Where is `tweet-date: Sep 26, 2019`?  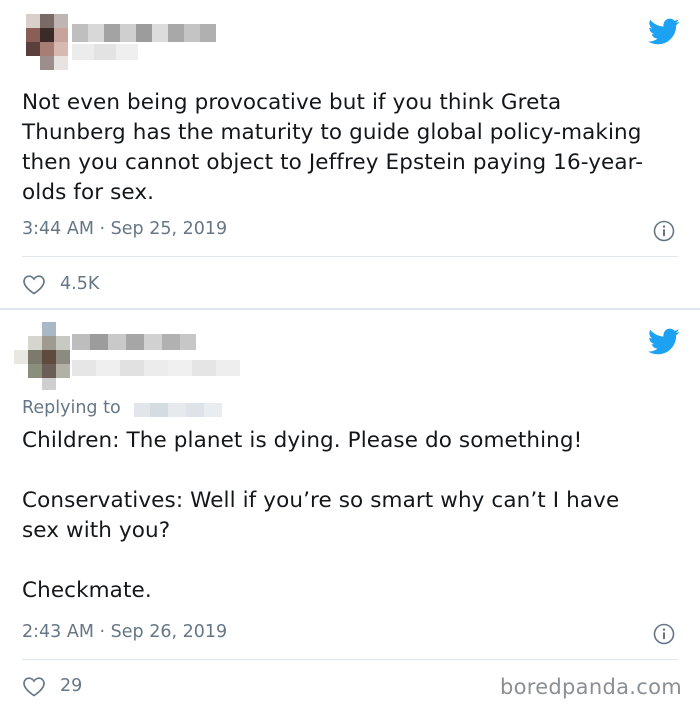 tweet-date: Sep 26, 2019 is located at coordinates (169, 632).